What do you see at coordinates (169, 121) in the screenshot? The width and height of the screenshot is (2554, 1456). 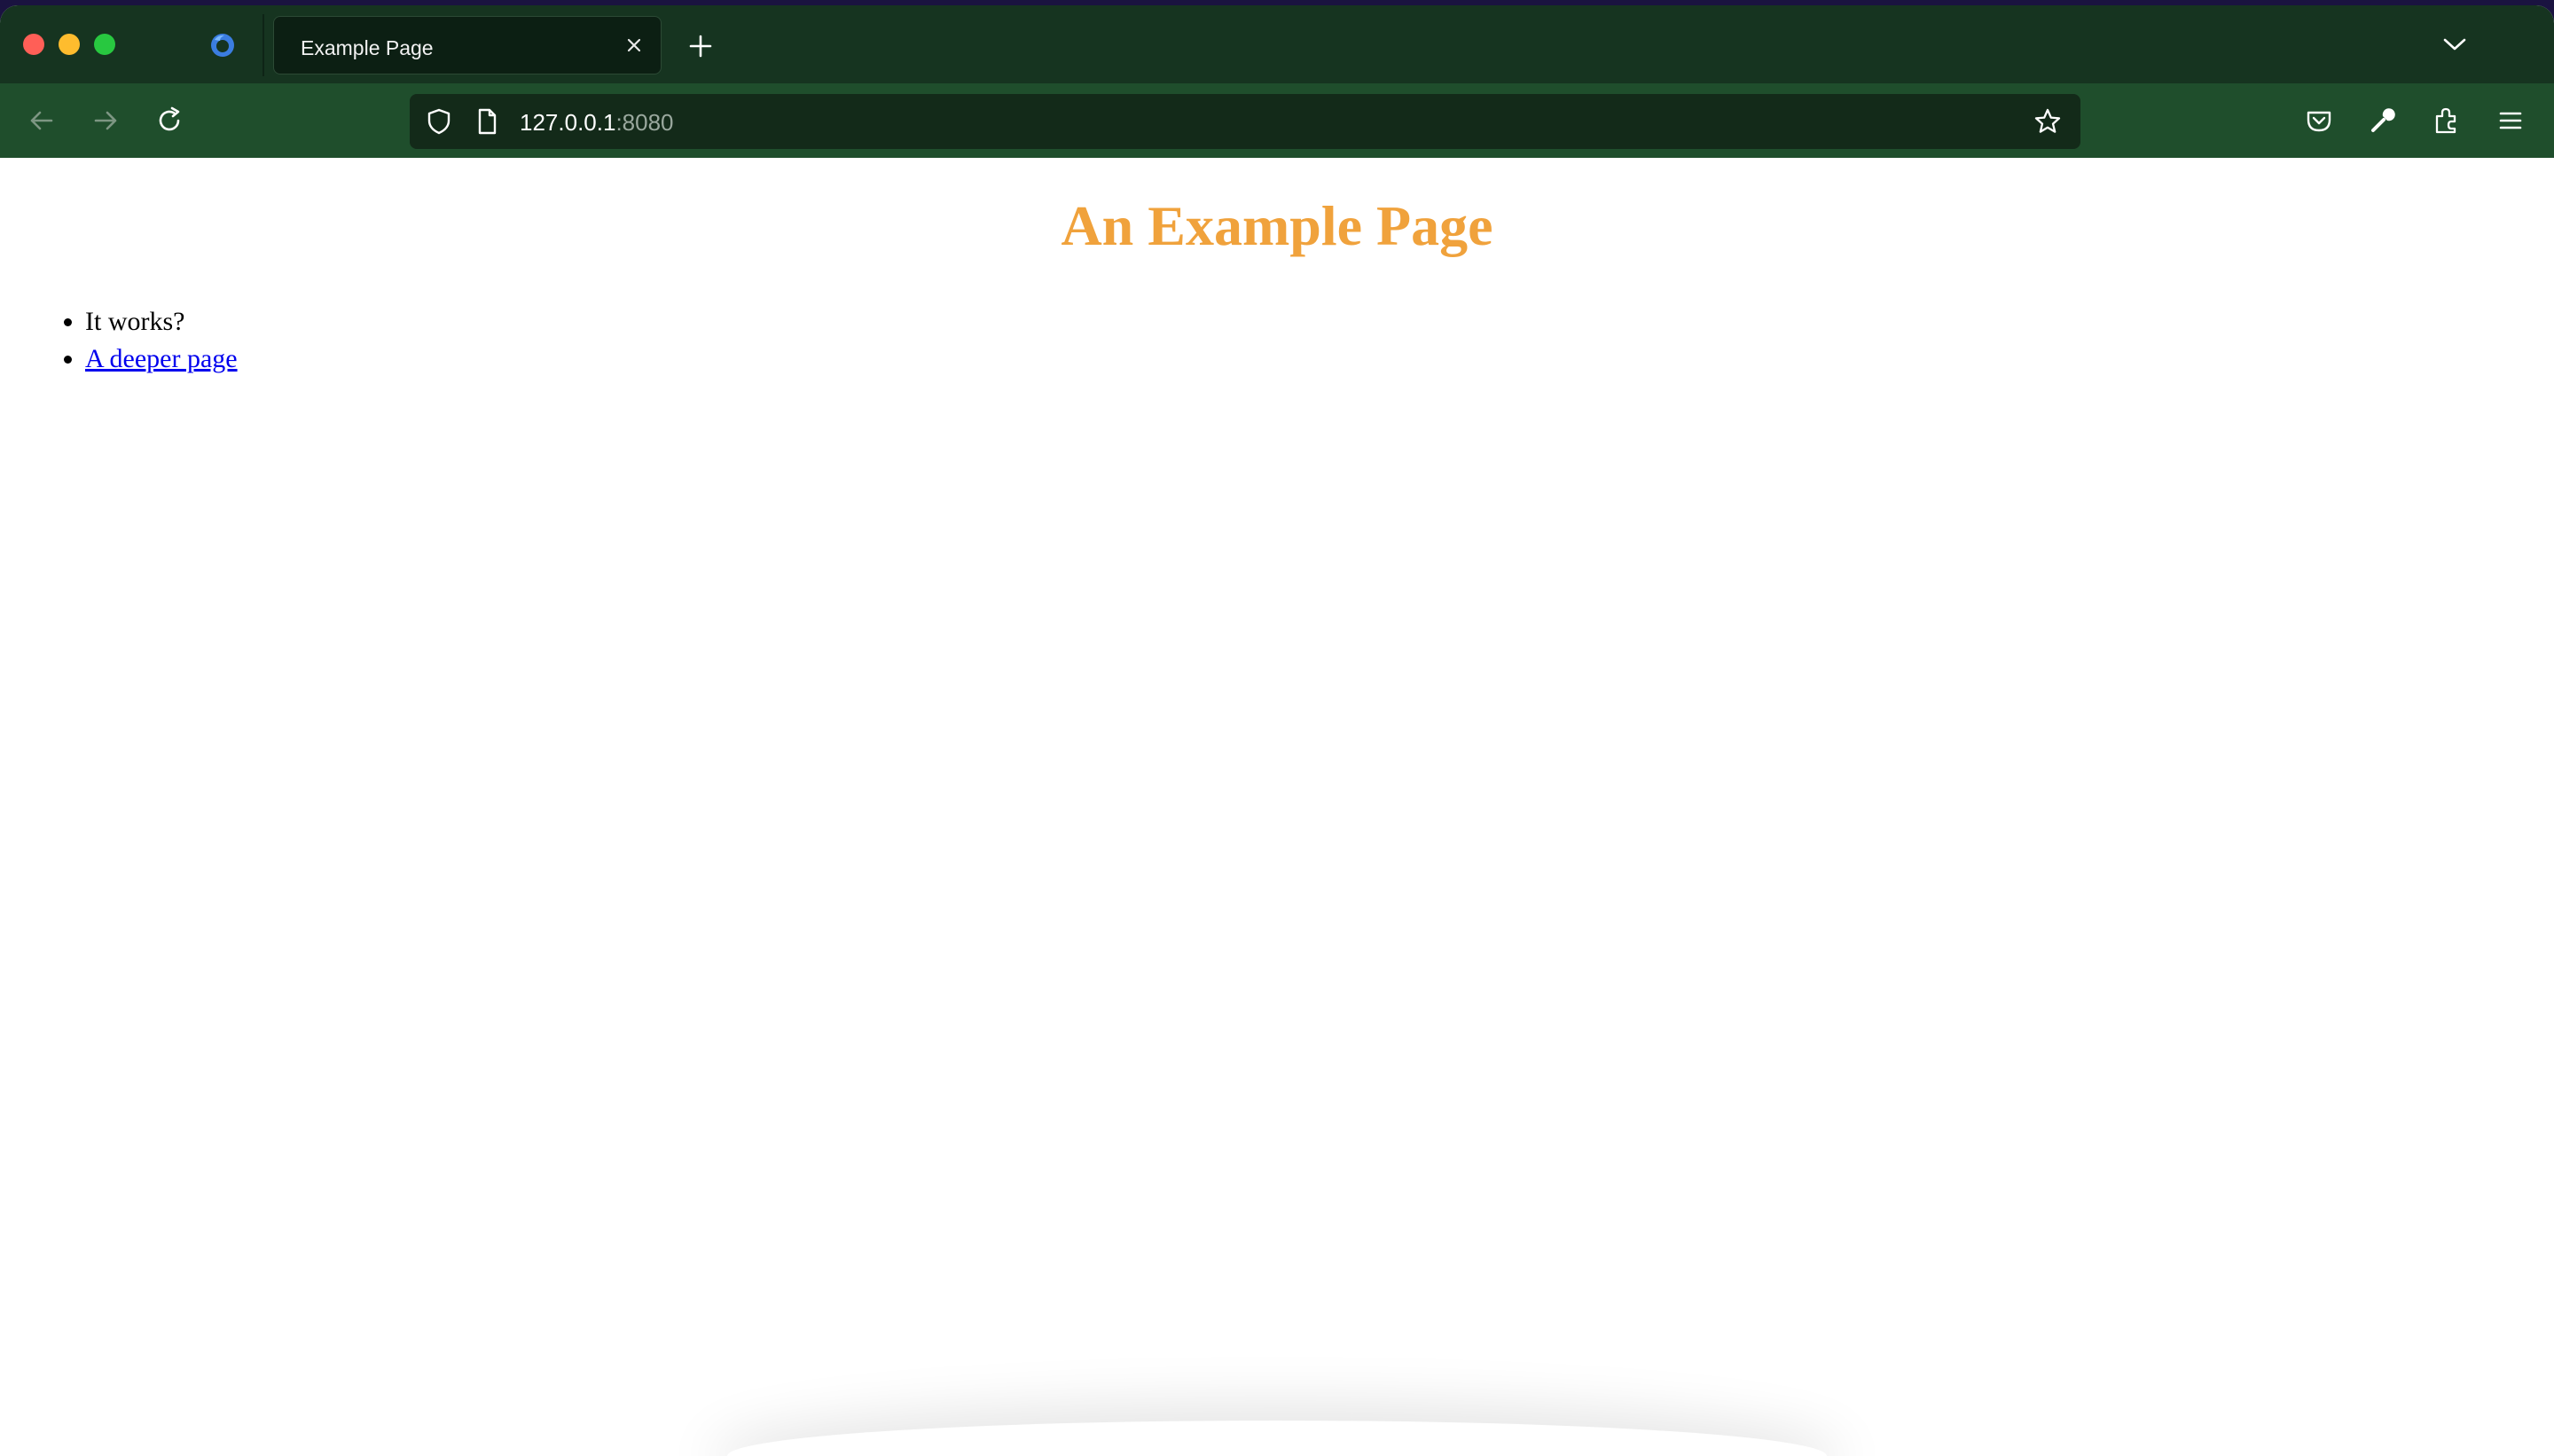 I see `reload-icon` at bounding box center [169, 121].